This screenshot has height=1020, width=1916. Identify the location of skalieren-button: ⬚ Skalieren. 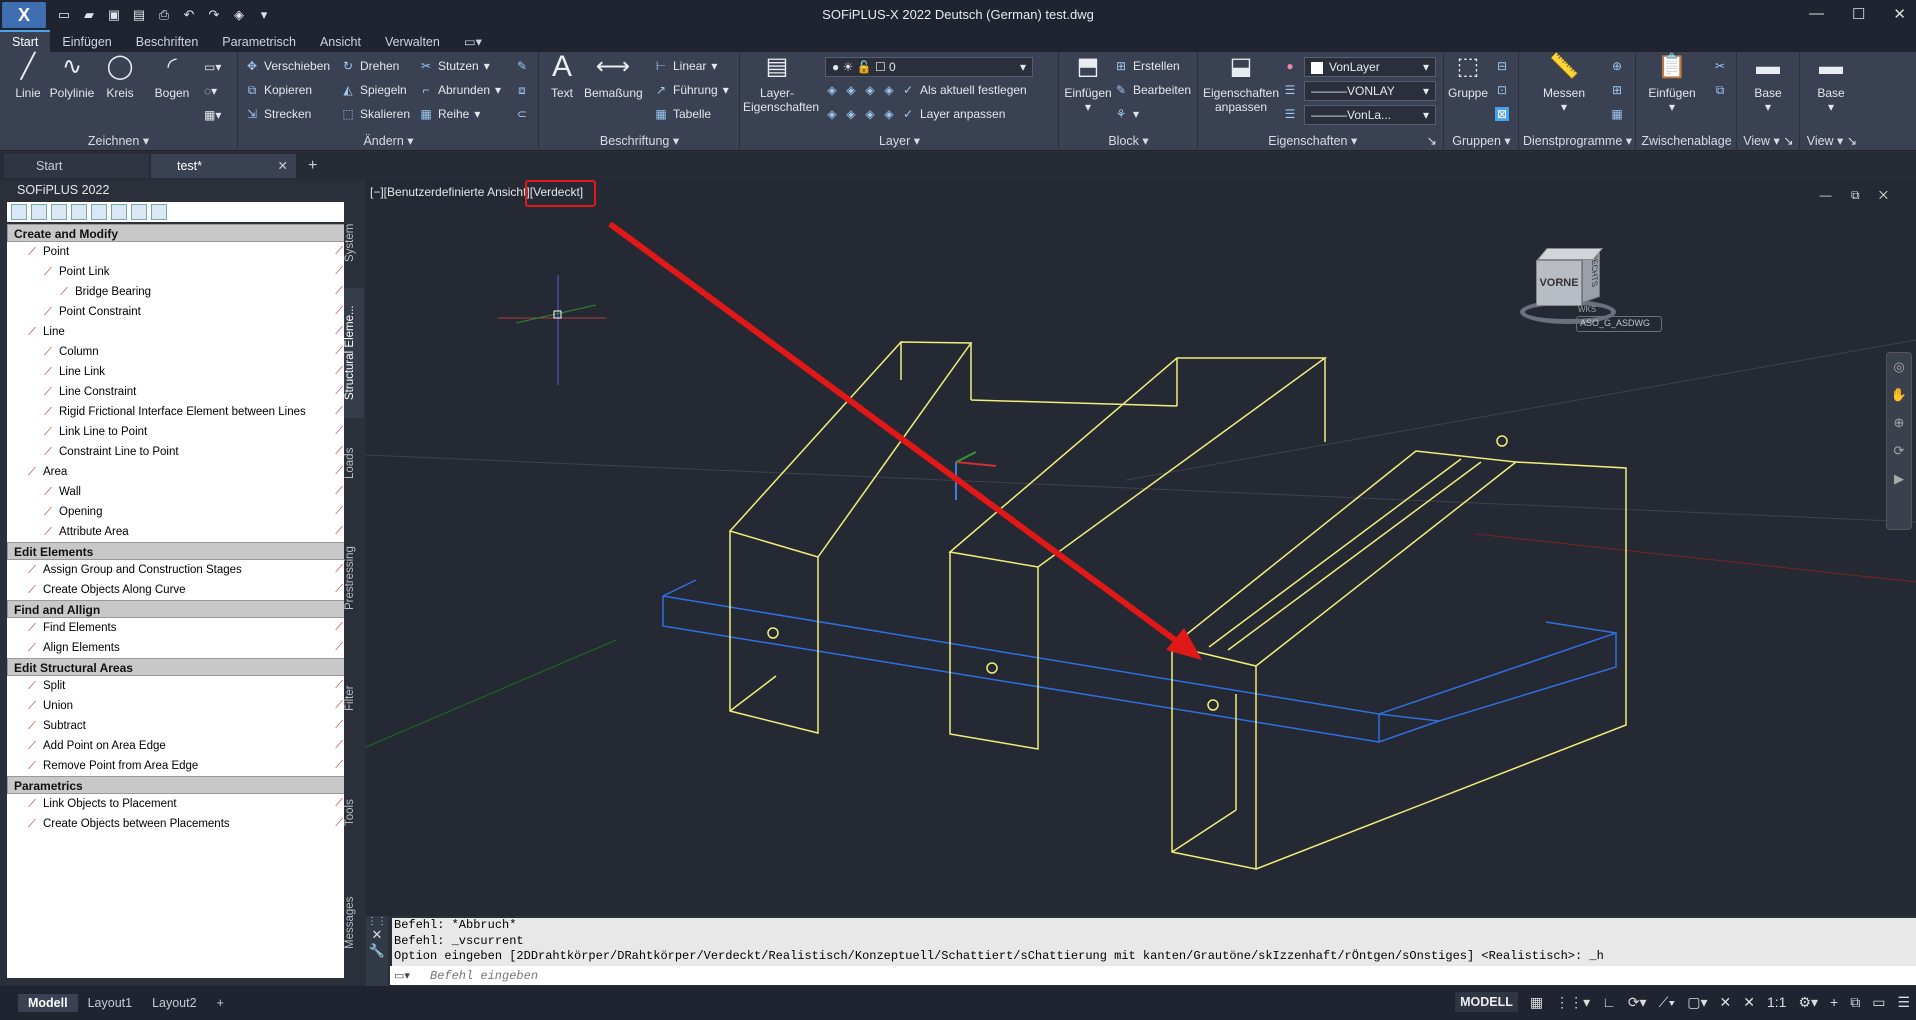
(375, 114).